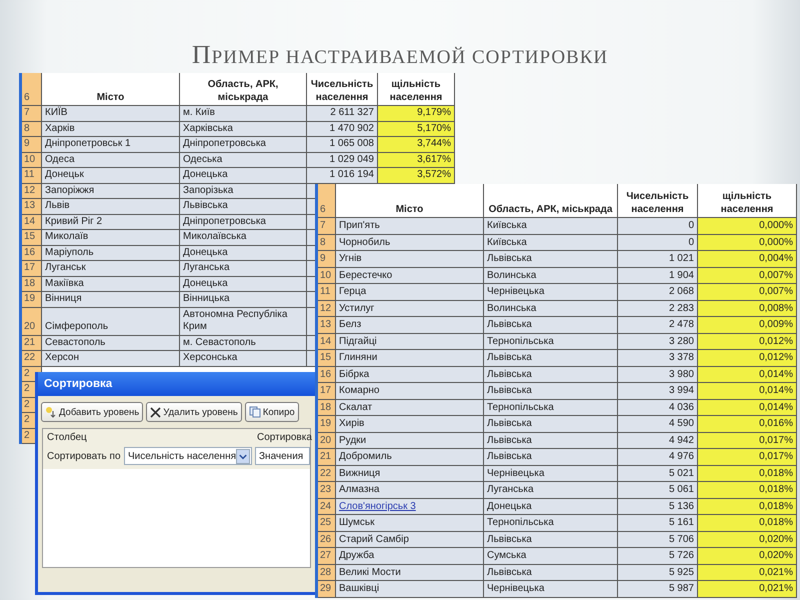 The image size is (800, 600). Describe the element at coordinates (327, 490) in the screenshot. I see `row-number: 23` at that location.